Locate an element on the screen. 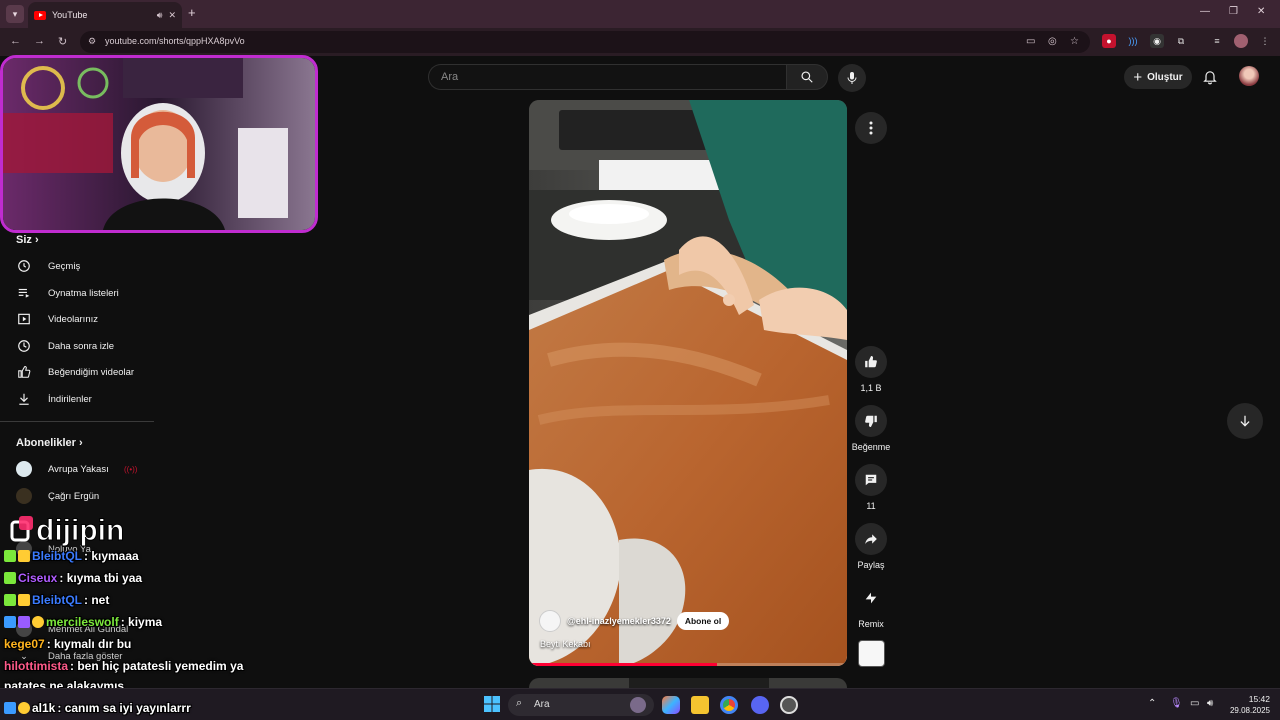 This screenshot has height=720, width=1280. share-action: Paylaş is located at coordinates (871, 546).